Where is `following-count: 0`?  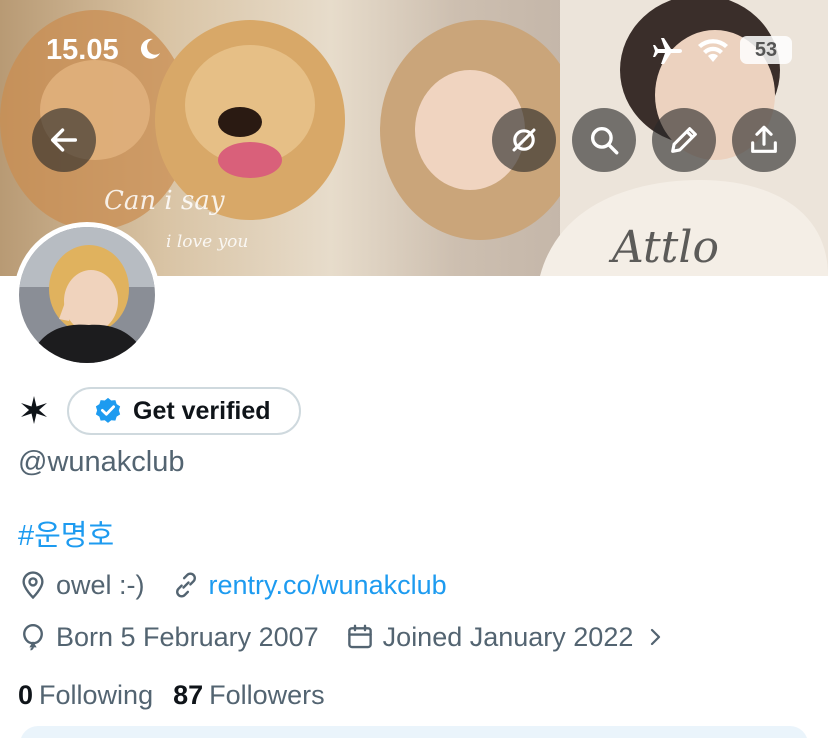 following-count: 0 is located at coordinates (26, 695).